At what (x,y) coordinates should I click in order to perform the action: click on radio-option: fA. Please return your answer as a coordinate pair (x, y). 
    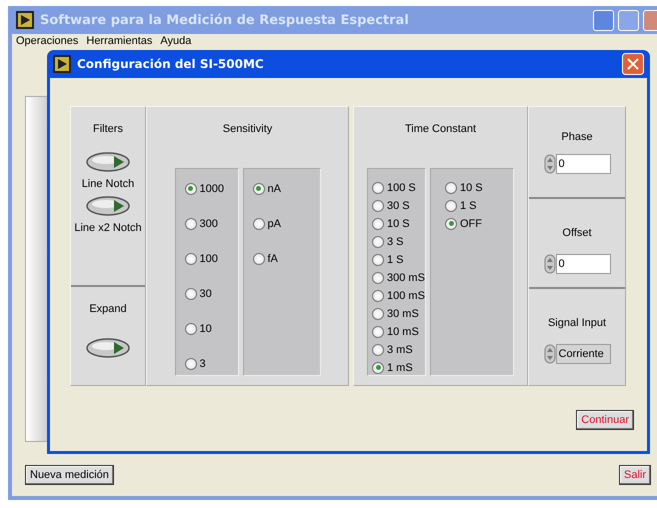
    Looking at the image, I should click on (286, 258).